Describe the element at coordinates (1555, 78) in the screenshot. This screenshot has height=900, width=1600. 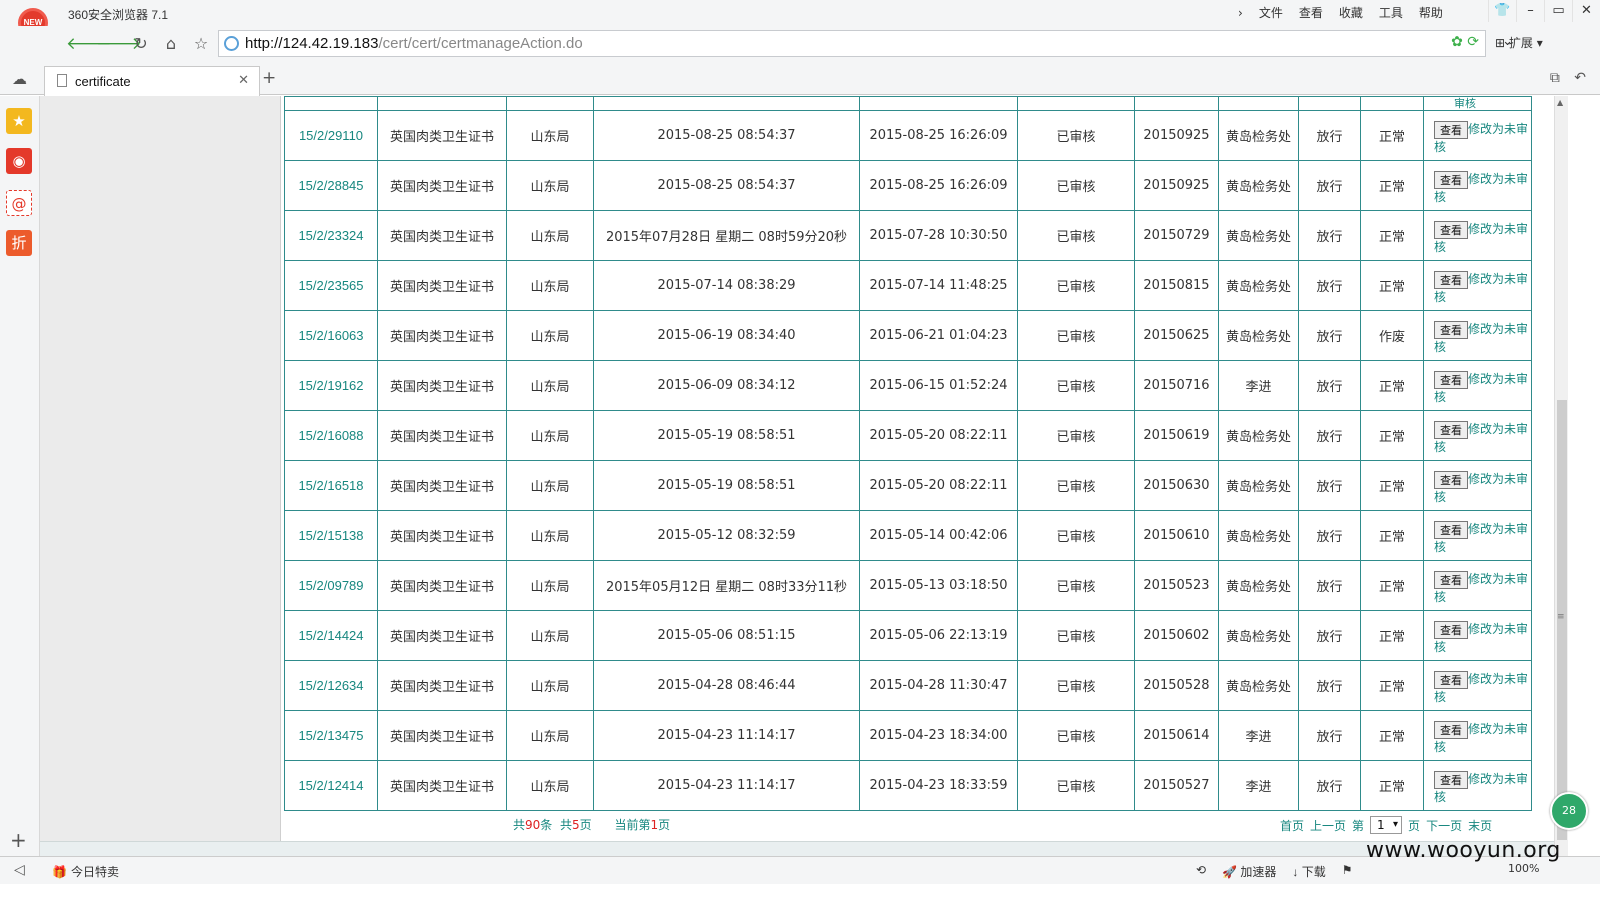
I see `restore-tabs-icon: ⧉` at that location.